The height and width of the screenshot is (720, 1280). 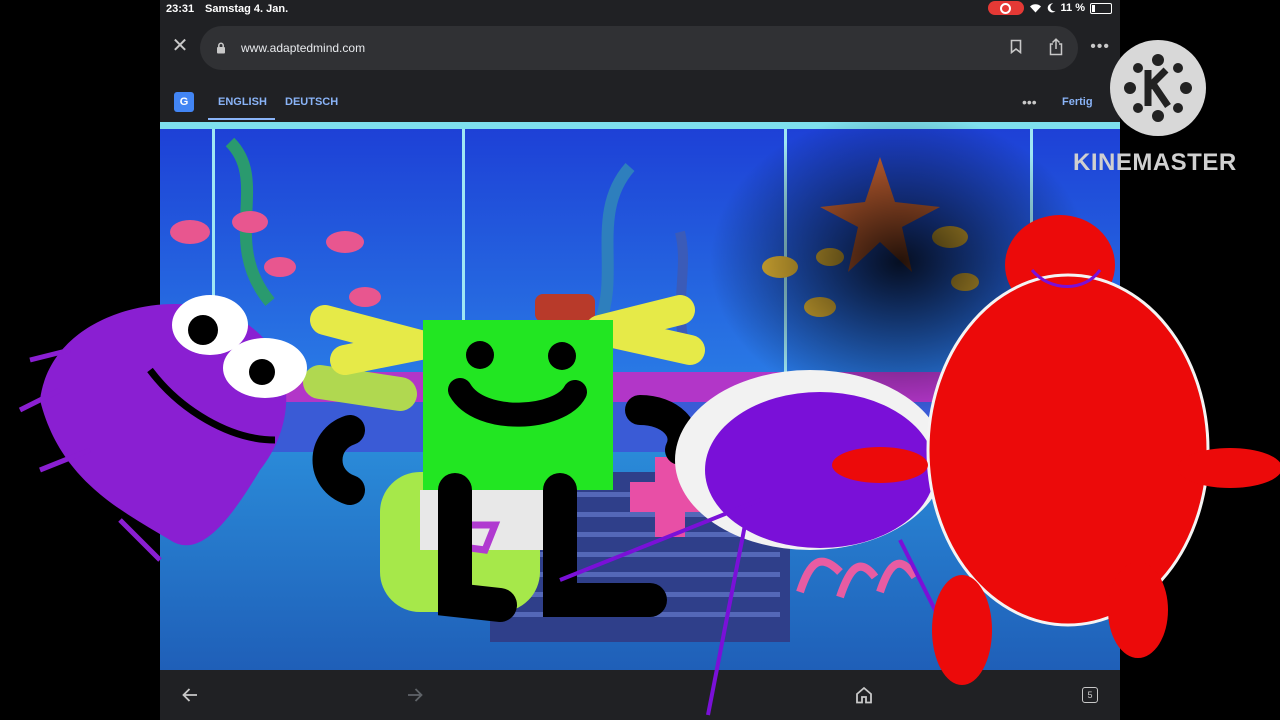 I want to click on browser-bottom-bar: 5, so click(x=640, y=696).